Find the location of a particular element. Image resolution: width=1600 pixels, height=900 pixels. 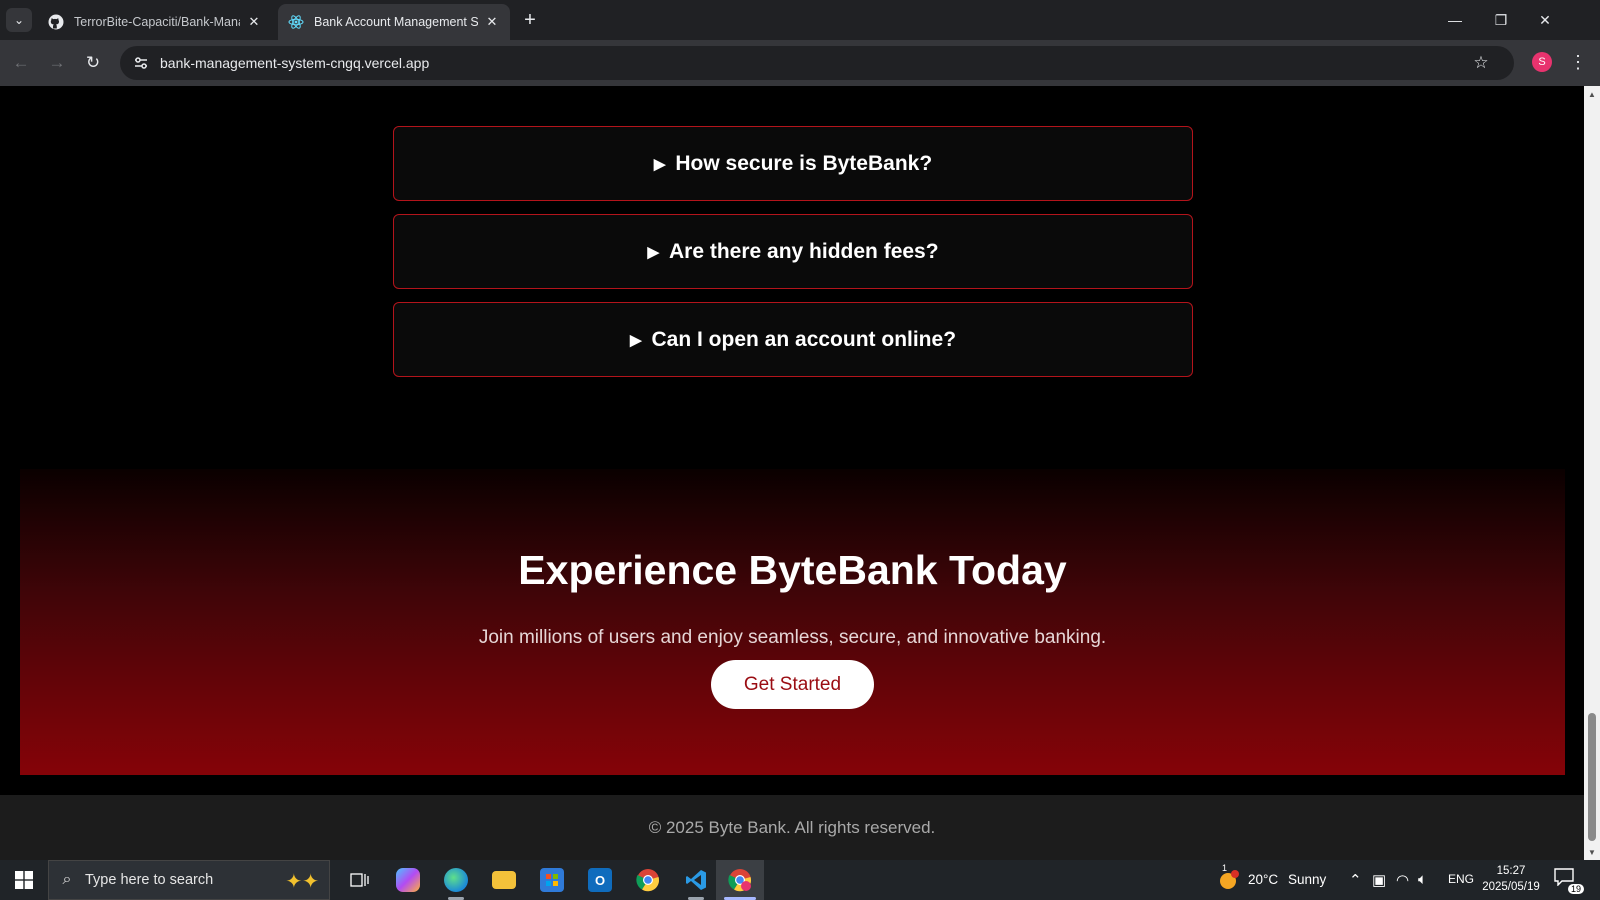

tab-title: Bank Account Management Sys is located at coordinates (396, 22).